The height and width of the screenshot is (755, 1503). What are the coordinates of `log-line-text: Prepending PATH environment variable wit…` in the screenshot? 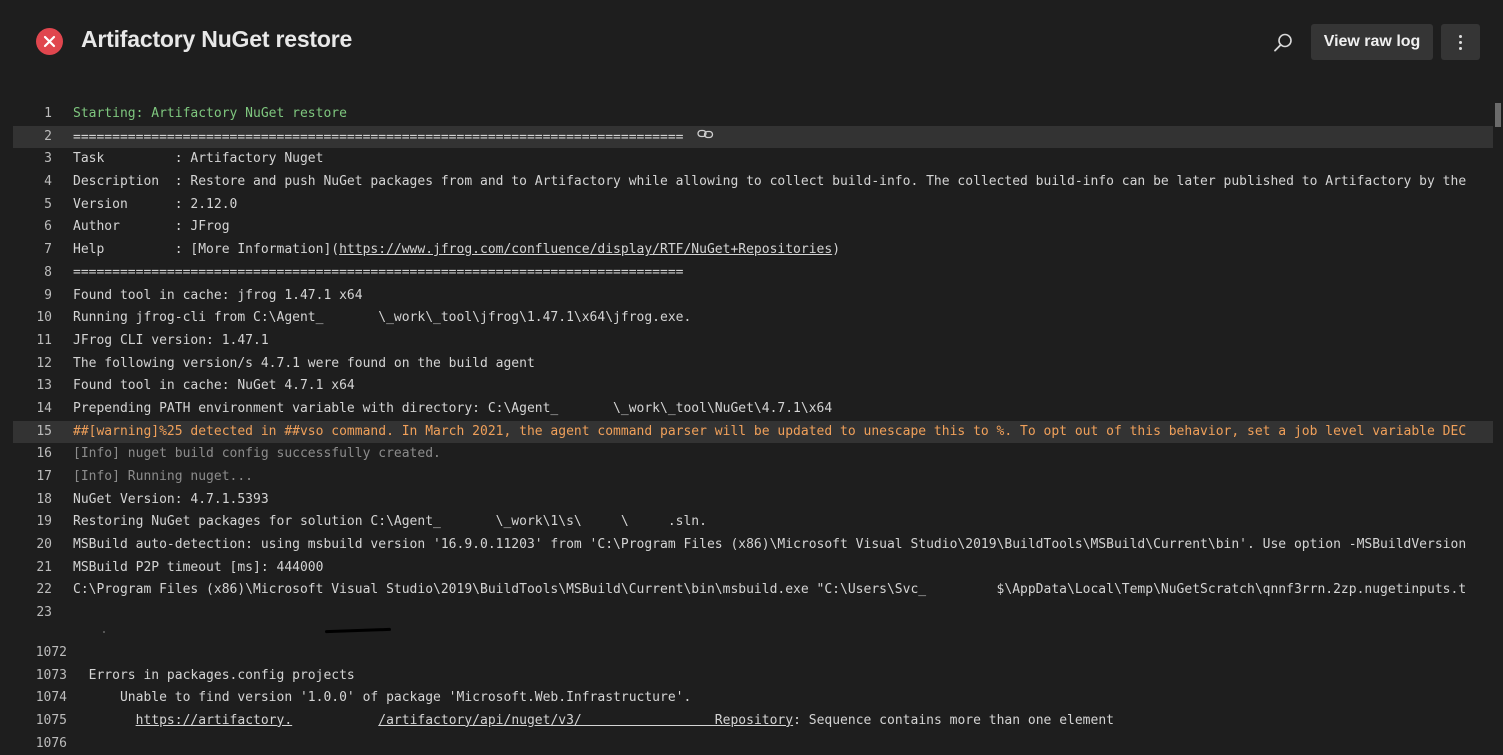 It's located at (783, 409).